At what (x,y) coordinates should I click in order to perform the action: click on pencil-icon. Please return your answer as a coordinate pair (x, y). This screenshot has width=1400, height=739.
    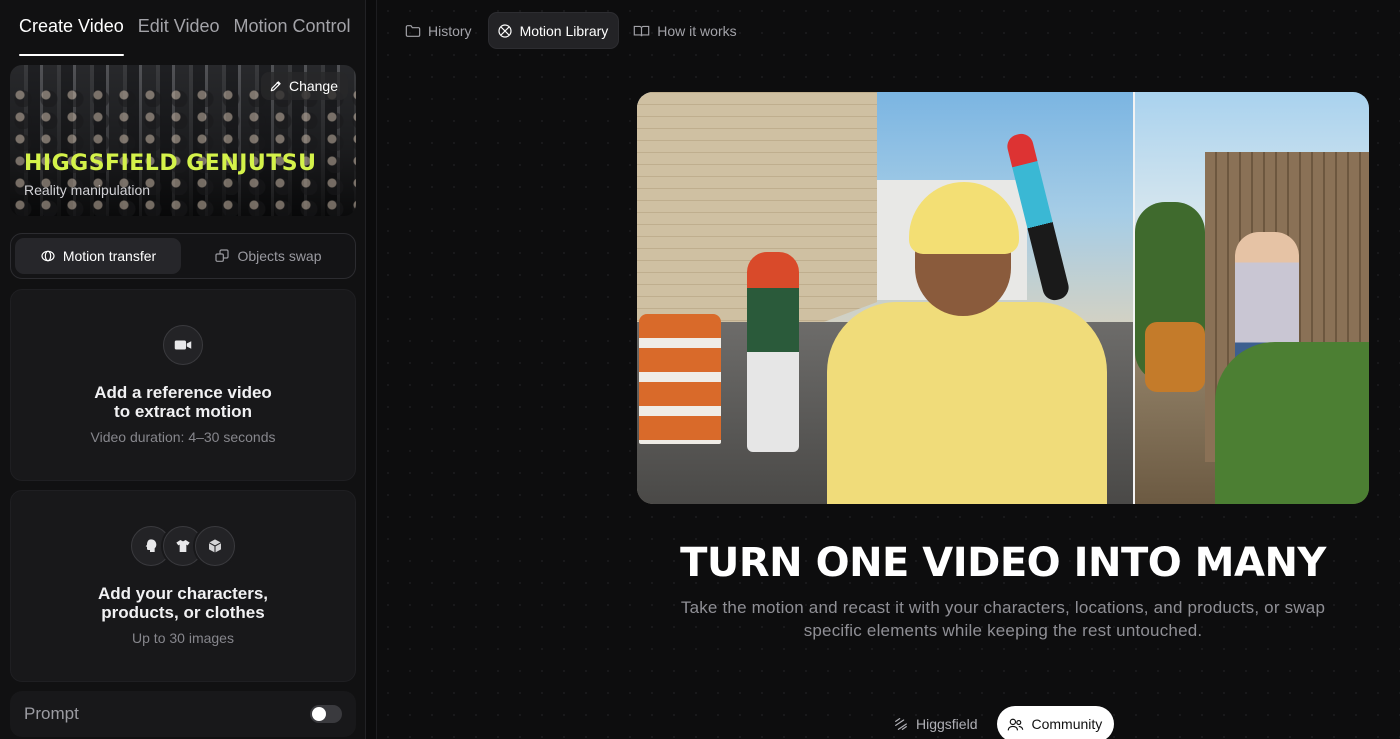
    Looking at the image, I should click on (276, 86).